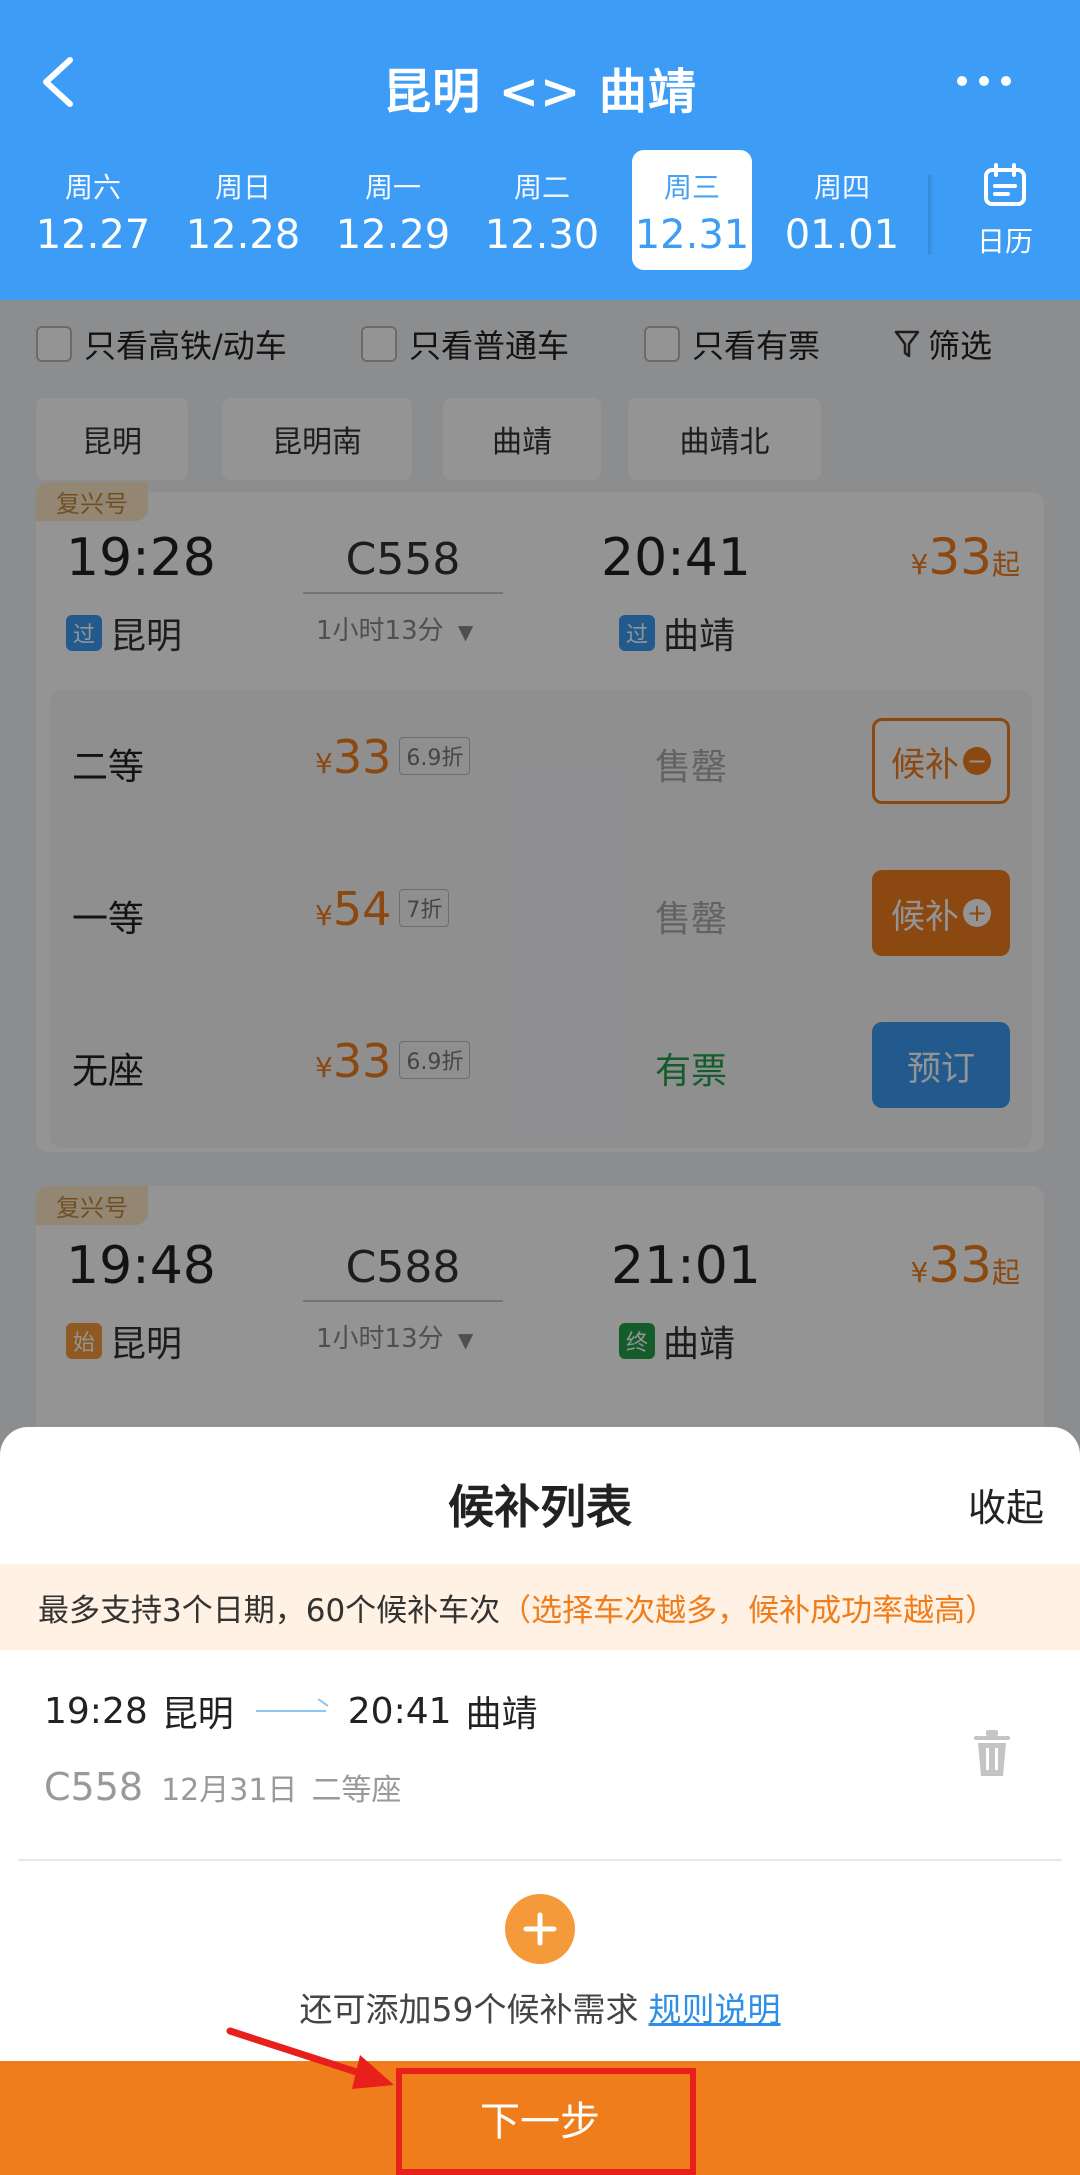  Describe the element at coordinates (842, 235) in the screenshot. I see `date-tab-date: 01.01` at that location.